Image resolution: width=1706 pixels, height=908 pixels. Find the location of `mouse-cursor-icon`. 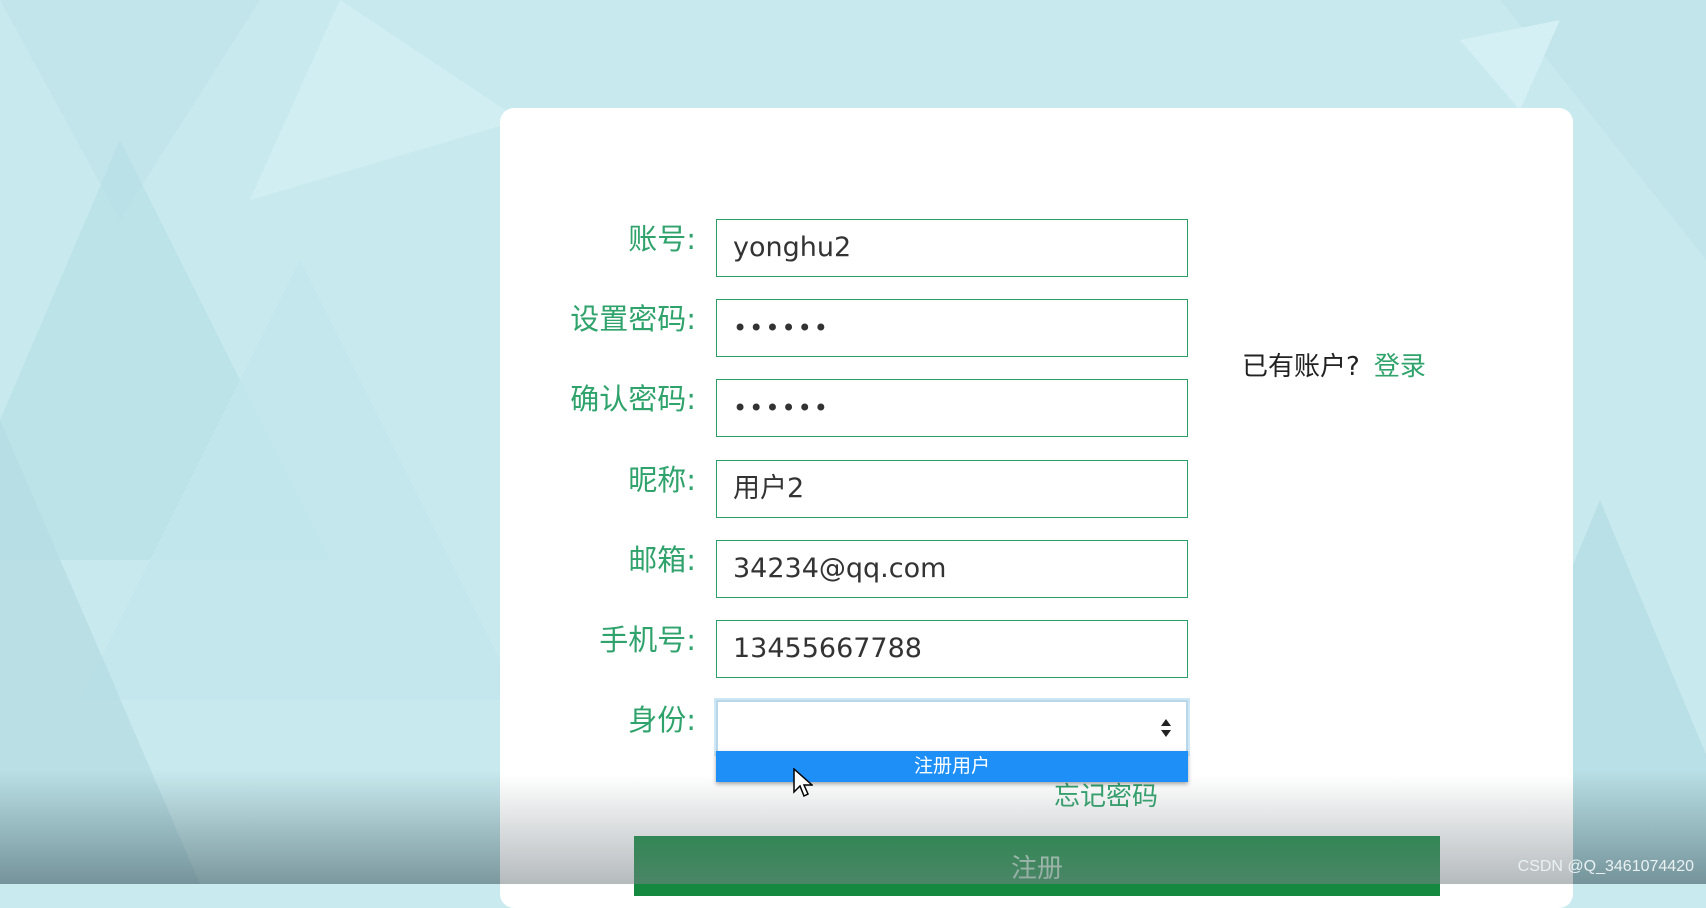

mouse-cursor-icon is located at coordinates (803, 783).